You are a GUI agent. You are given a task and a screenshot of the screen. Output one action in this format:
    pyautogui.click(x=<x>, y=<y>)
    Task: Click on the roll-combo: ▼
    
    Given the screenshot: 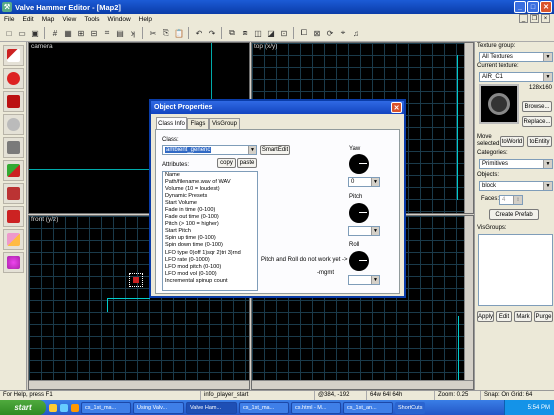 What is the action you would take?
    pyautogui.click(x=364, y=280)
    